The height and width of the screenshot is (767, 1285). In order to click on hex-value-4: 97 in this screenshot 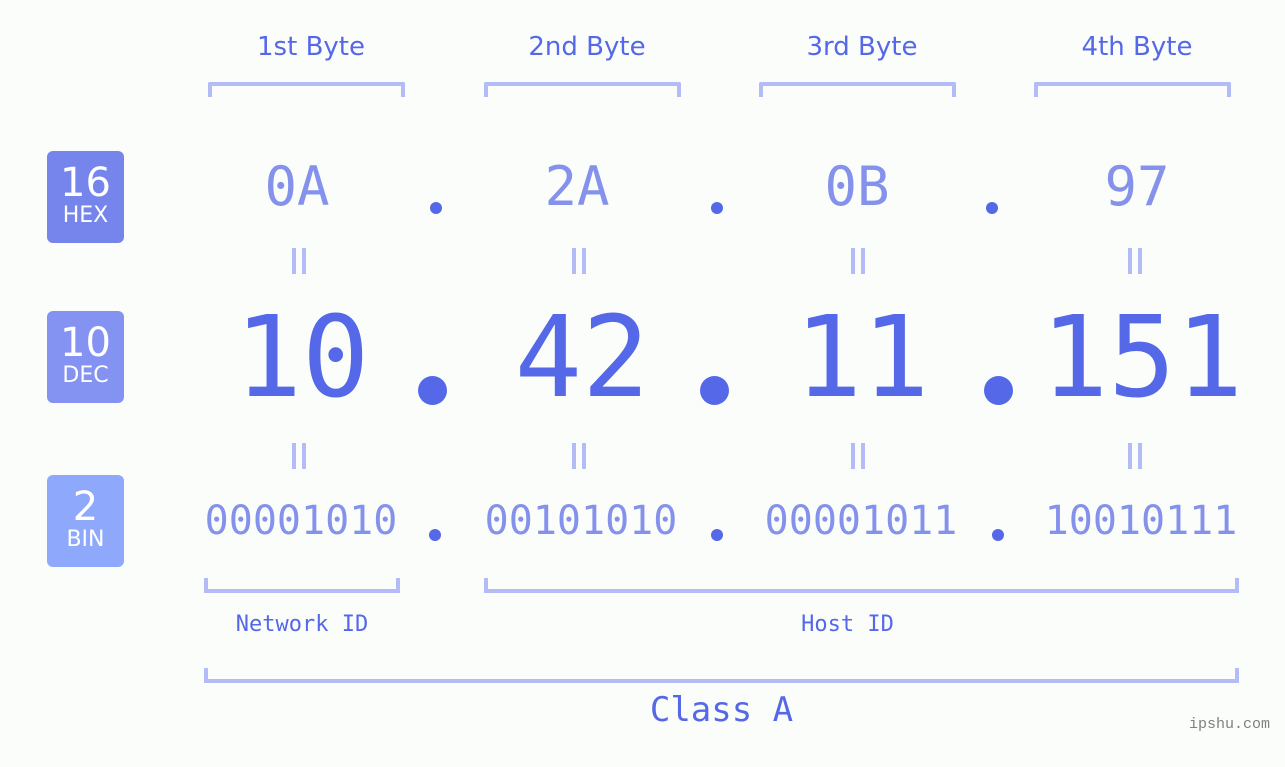, I will do `click(1137, 186)`.